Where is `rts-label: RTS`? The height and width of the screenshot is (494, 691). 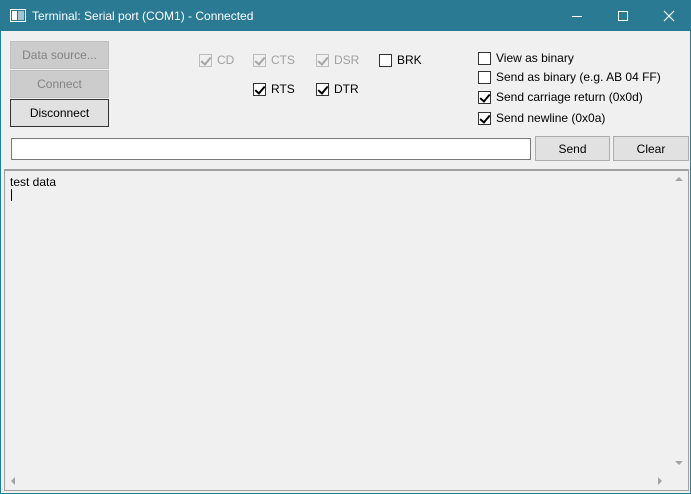
rts-label: RTS is located at coordinates (283, 89).